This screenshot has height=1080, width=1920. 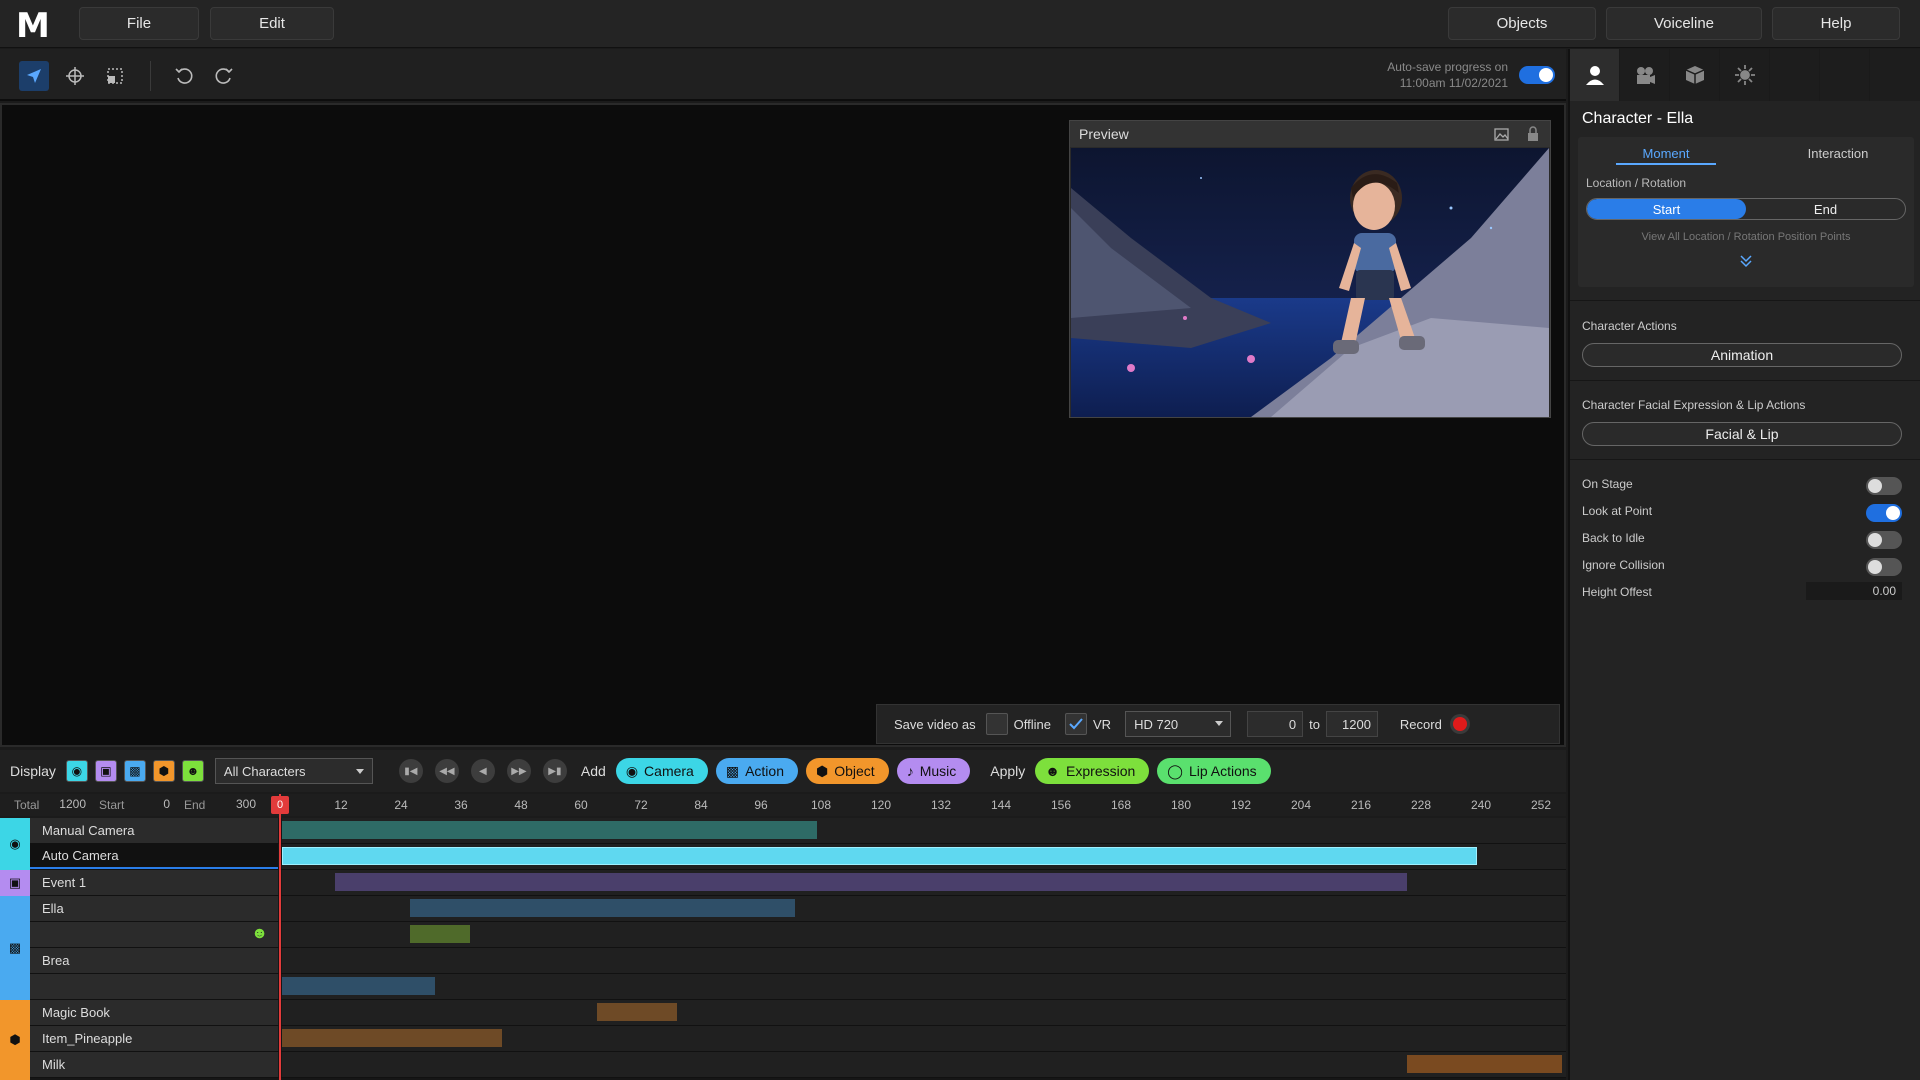 I want to click on track-label: Milk, so click(x=154, y=1064).